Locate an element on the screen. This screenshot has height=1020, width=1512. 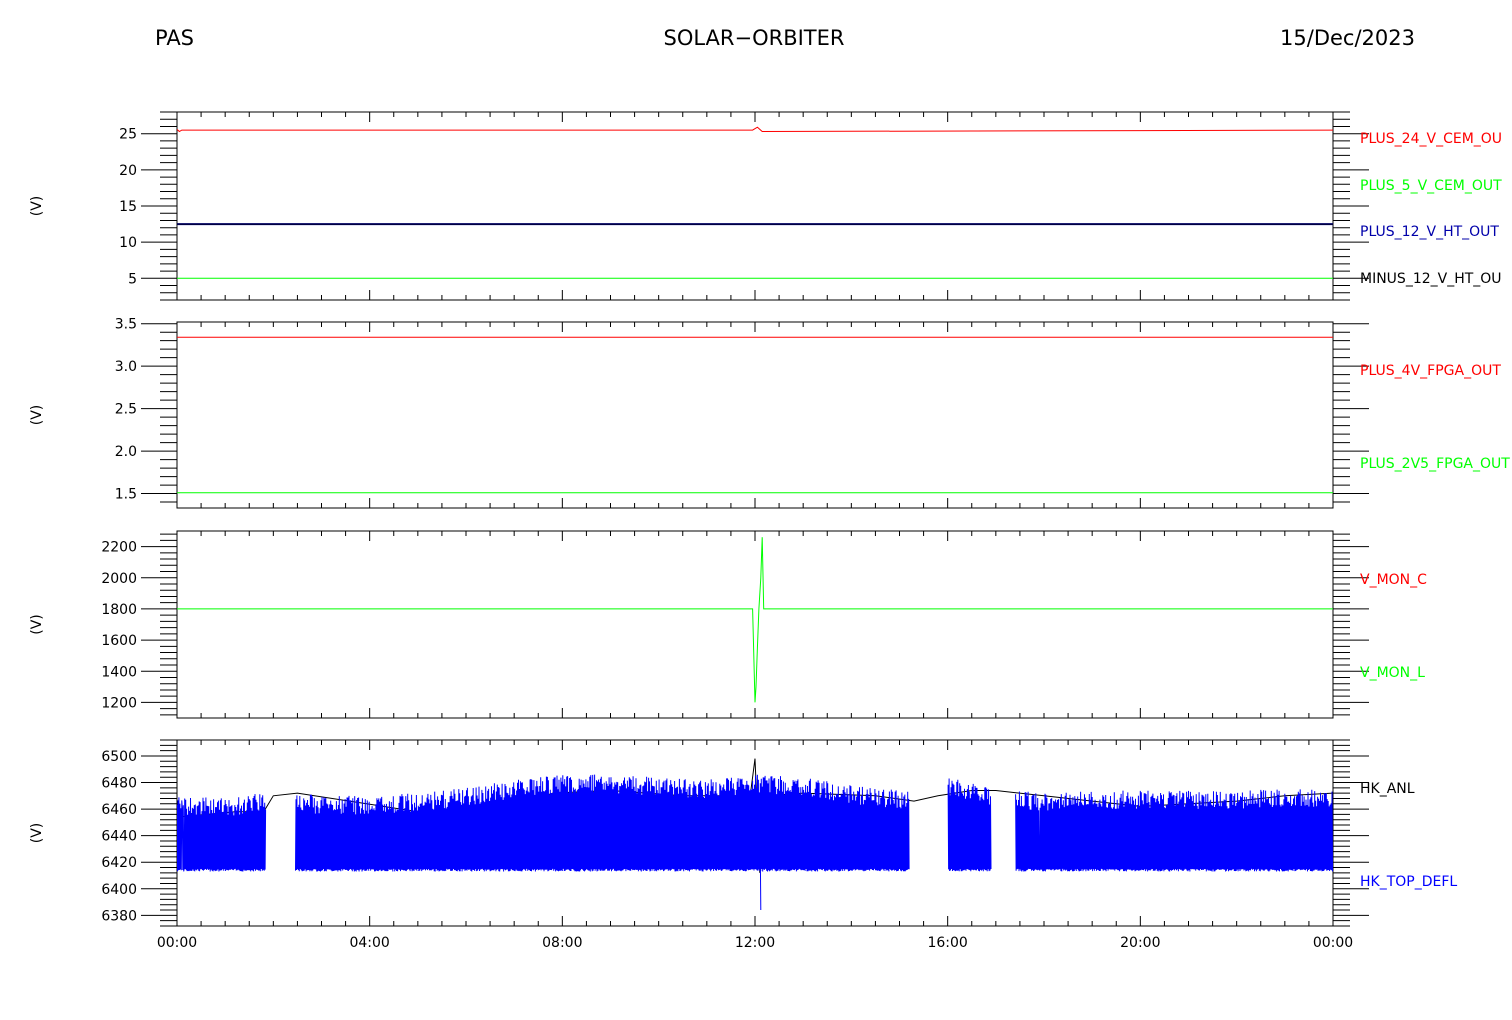
y-tick-label: 1200 is located at coordinates (119, 703).